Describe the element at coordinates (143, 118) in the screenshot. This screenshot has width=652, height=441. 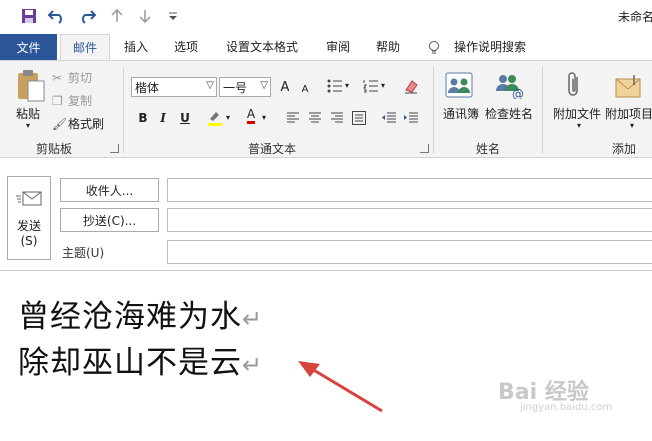
I see `bold-button: B` at that location.